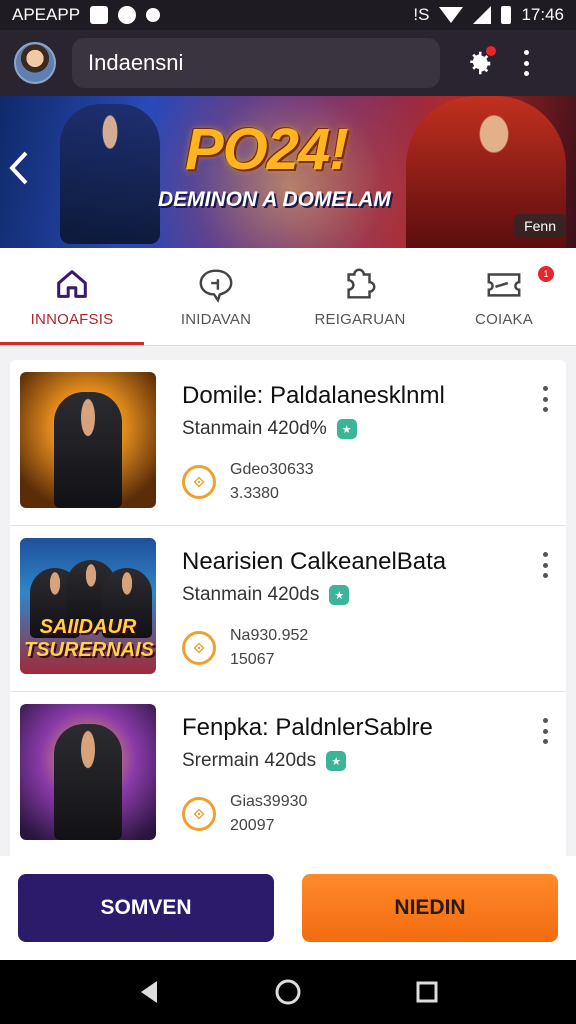  Describe the element at coordinates (269, 635) in the screenshot. I see `stat-primary: Na930.952` at that location.